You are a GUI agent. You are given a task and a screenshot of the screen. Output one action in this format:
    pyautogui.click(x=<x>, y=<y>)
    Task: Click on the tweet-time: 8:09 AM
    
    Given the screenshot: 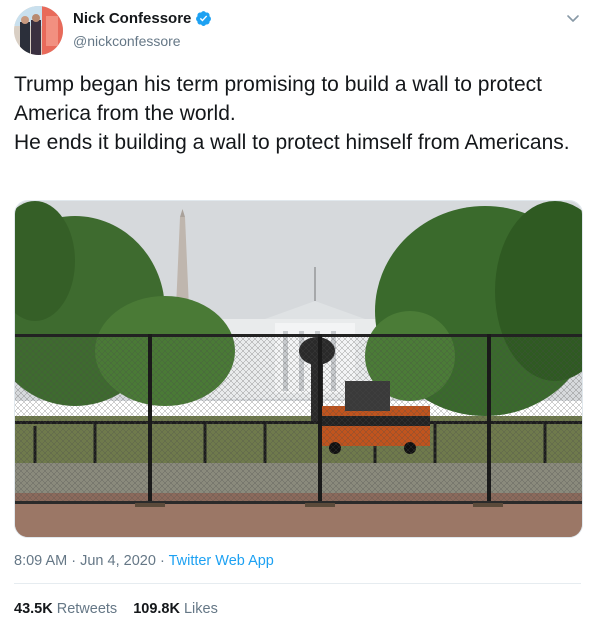 What is the action you would take?
    pyautogui.click(x=40, y=561)
    